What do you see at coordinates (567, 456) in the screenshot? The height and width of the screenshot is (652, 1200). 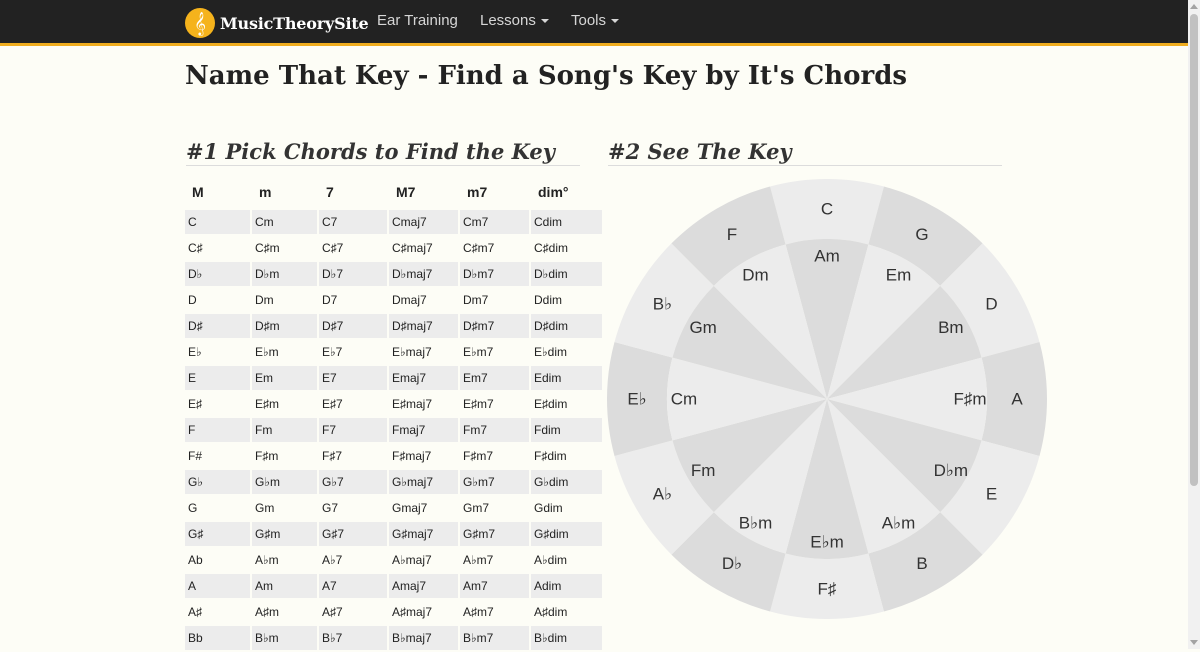 I see `chord-cell: F♯dim` at bounding box center [567, 456].